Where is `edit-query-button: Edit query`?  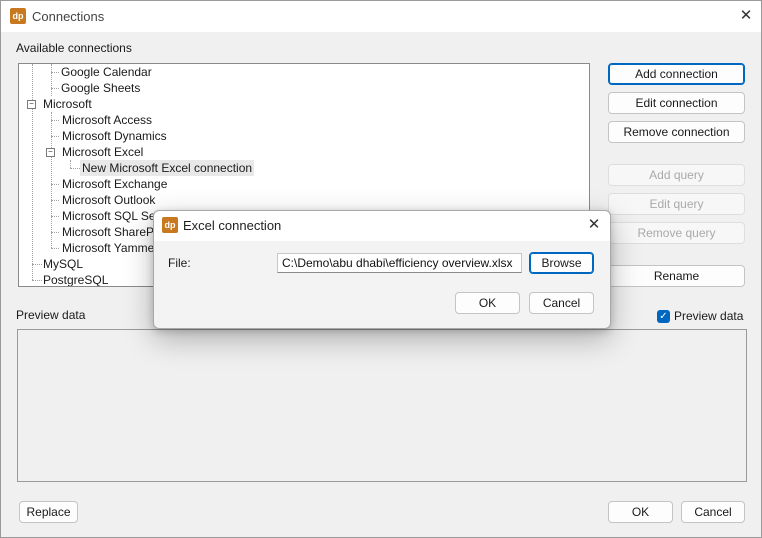 edit-query-button: Edit query is located at coordinates (676, 204).